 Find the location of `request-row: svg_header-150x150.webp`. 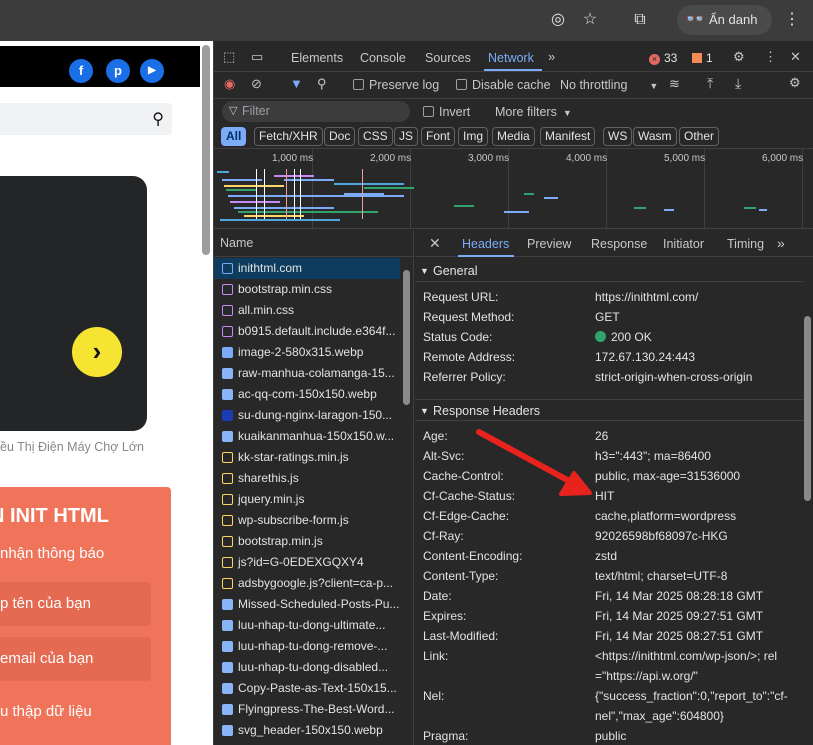

request-row: svg_header-150x150.webp is located at coordinates (307, 730).